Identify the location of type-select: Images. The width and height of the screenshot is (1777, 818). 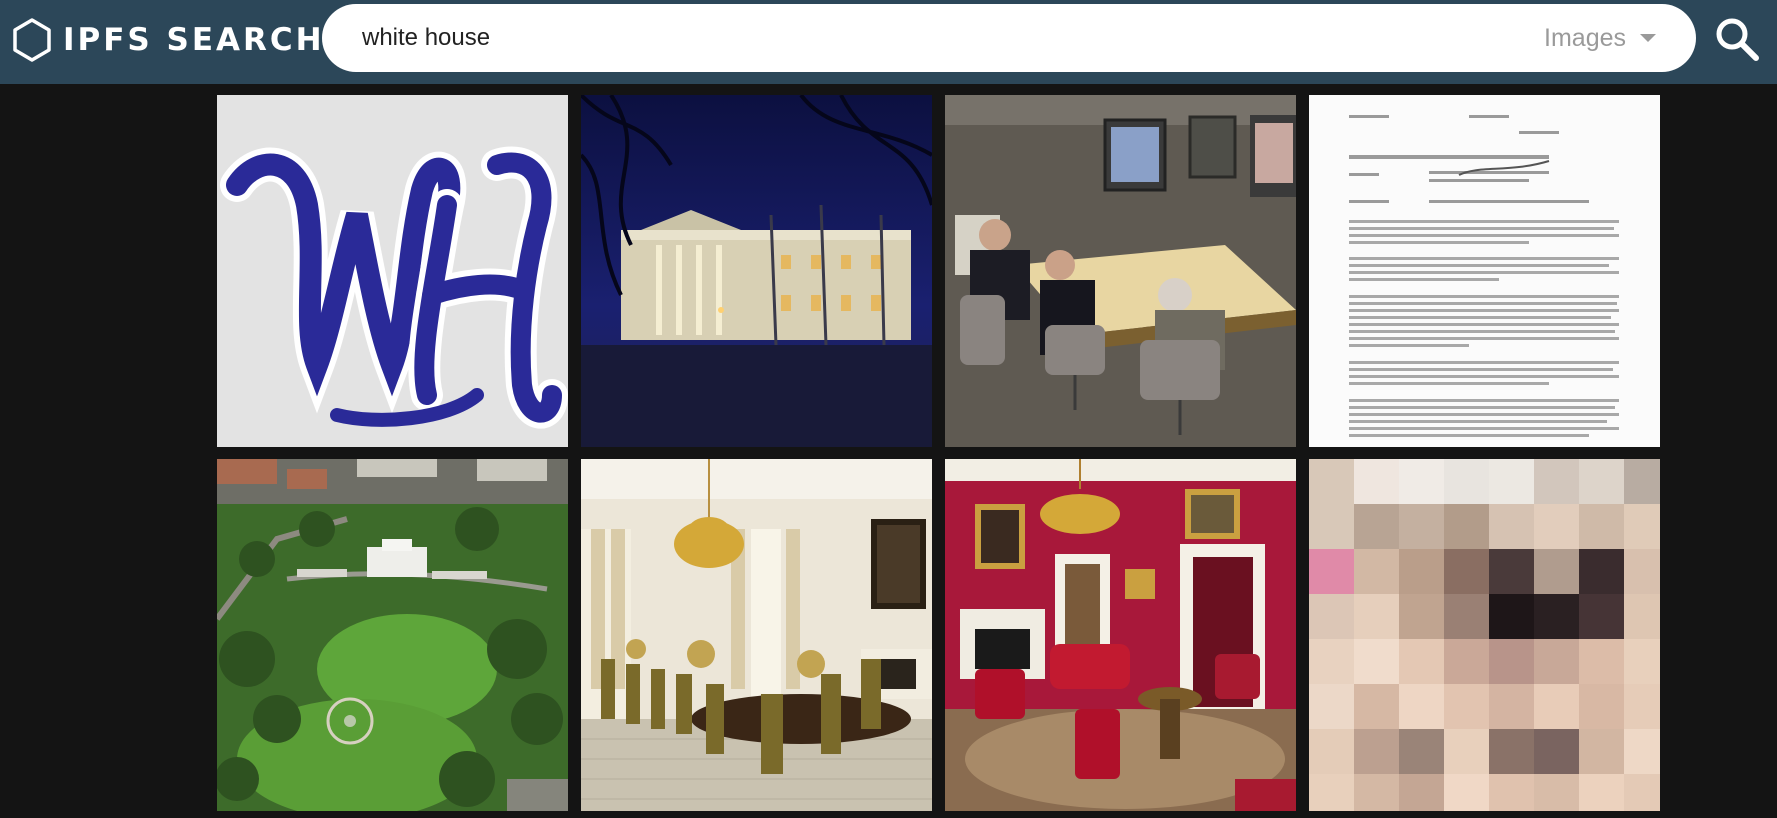
(1600, 38).